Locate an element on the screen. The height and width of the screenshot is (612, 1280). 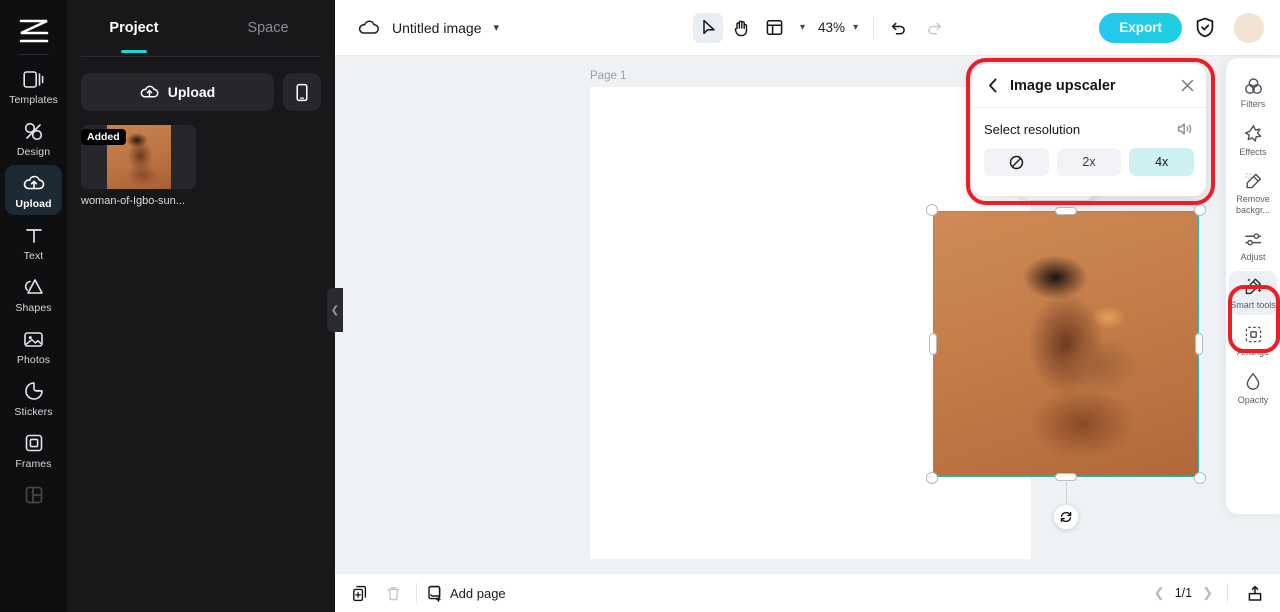
top-toolbar: Untitled image ▾ ▾ 43% ▾ Export is located at coordinates (807, 28).